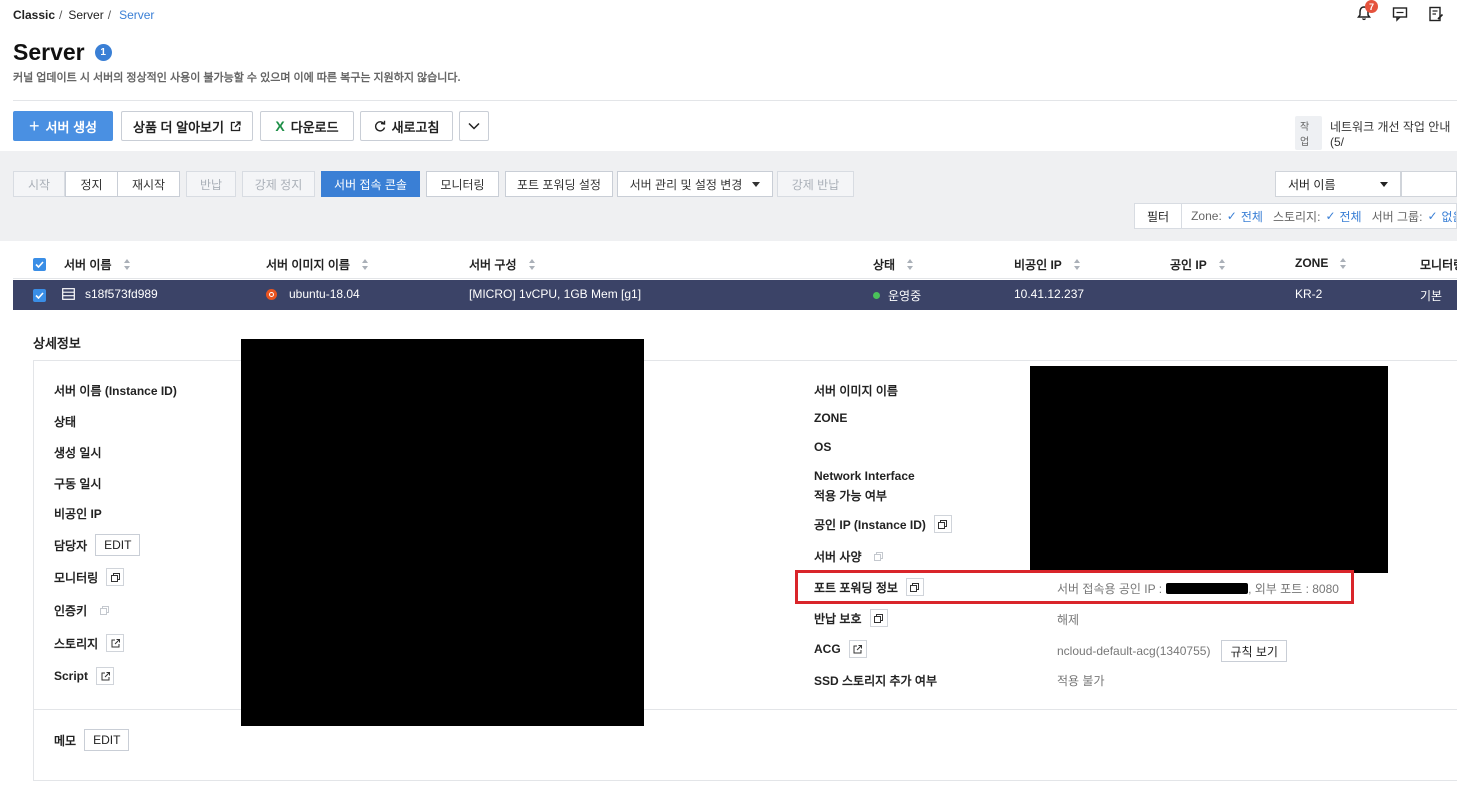 This screenshot has width=1457, height=798. What do you see at coordinates (1431, 296) in the screenshot?
I see `cell-monitoring: 기본` at bounding box center [1431, 296].